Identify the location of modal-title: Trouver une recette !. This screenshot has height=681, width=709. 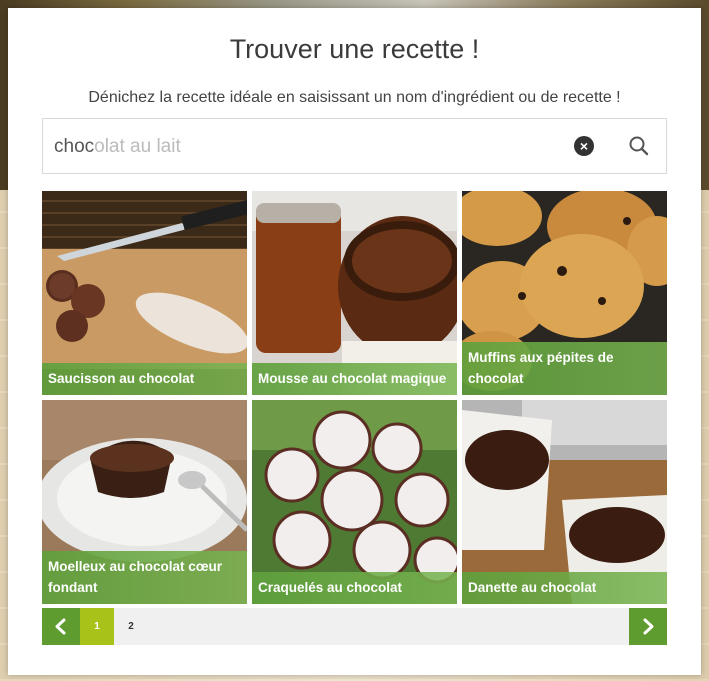
(354, 49).